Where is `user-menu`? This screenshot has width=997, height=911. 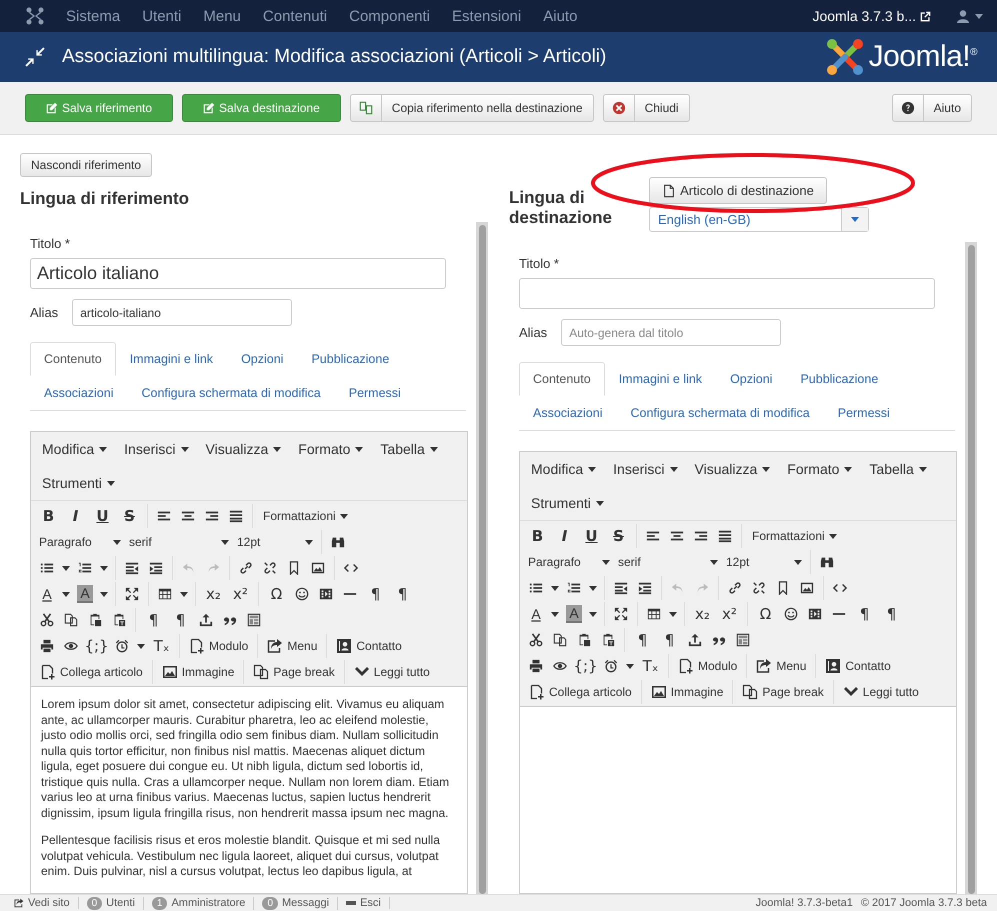
user-menu is located at coordinates (970, 16).